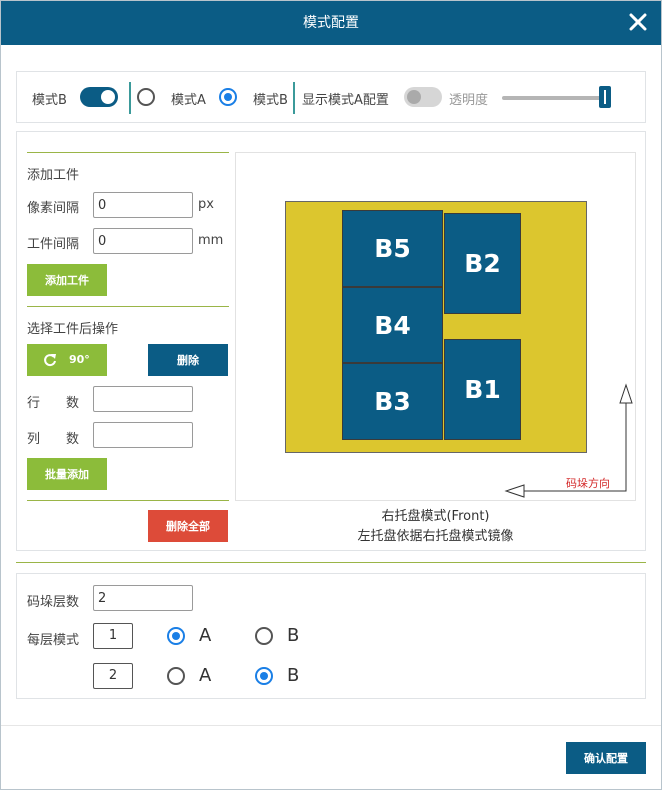 This screenshot has width=662, height=790. Describe the element at coordinates (53, 175) in the screenshot. I see `add-workpiece-heading: 添加工件` at that location.